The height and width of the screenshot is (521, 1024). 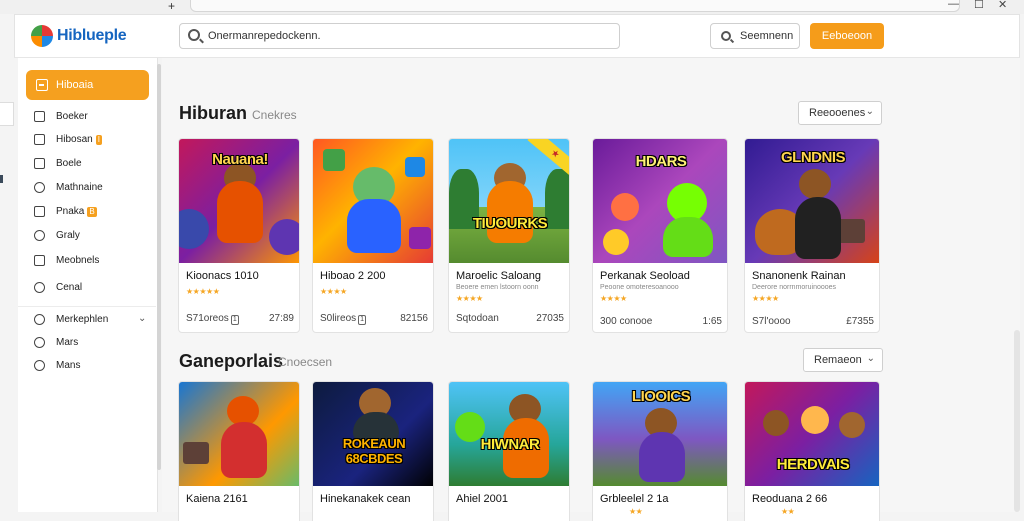 What do you see at coordinates (234, 320) in the screenshot?
I see `card-tag: 1` at bounding box center [234, 320].